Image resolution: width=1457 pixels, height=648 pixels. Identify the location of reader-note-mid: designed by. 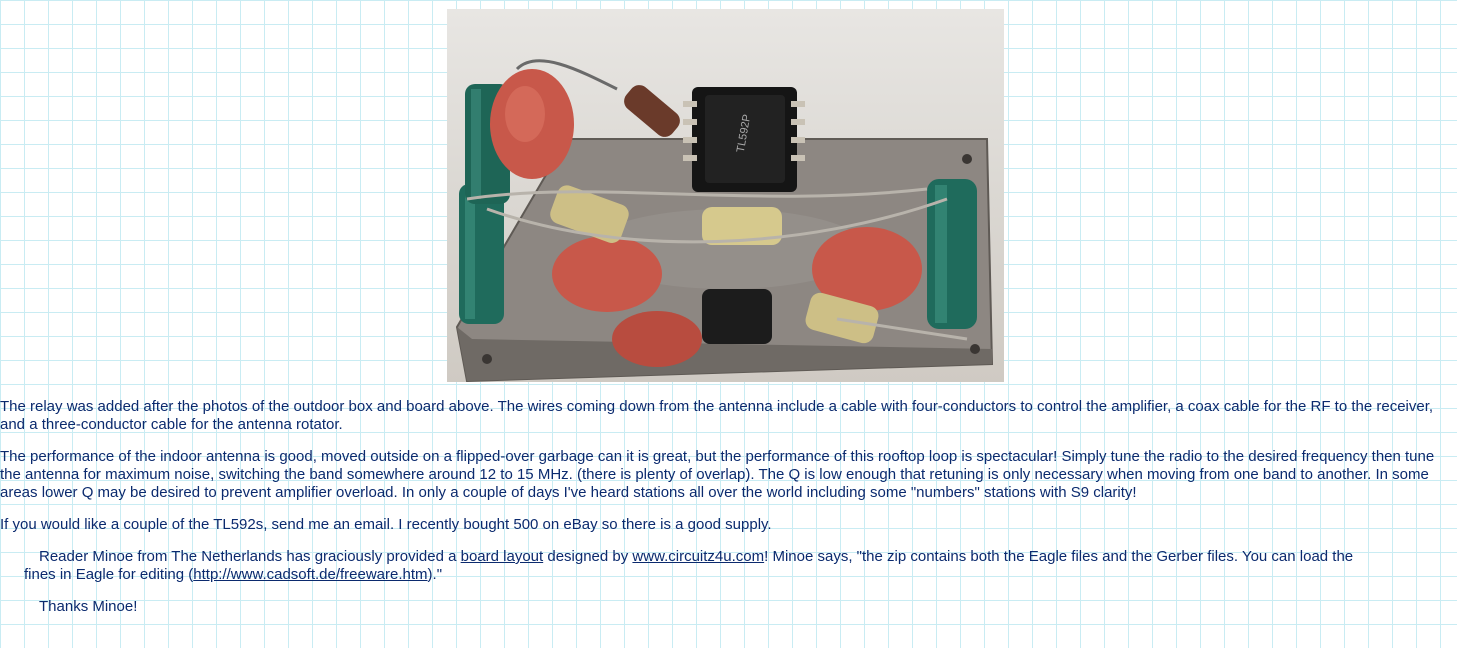
(588, 556).